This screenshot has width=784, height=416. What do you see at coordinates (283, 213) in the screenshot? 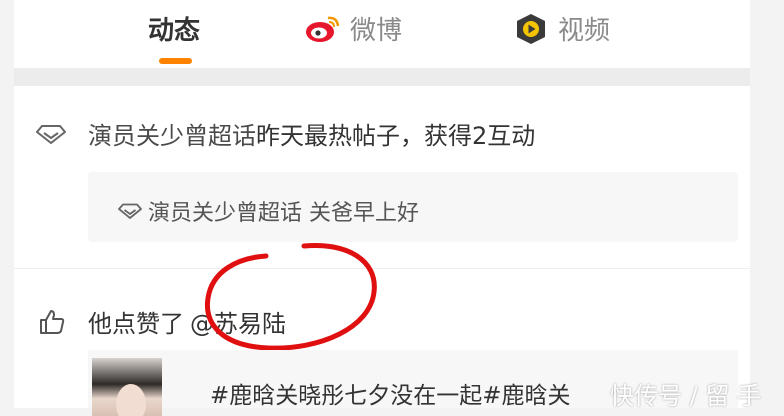
I see `post-card-text: 演员关少曾超话 关爸早上好` at bounding box center [283, 213].